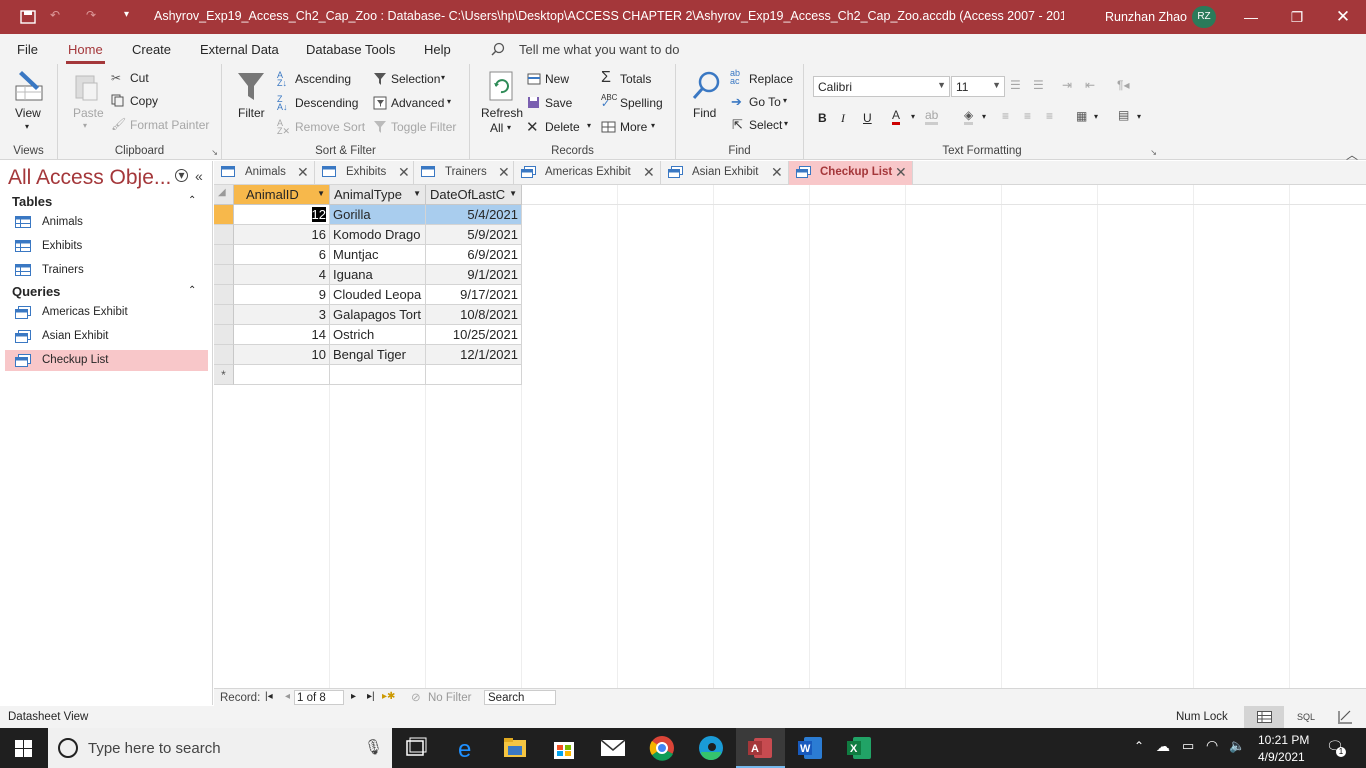 The height and width of the screenshot is (768, 1366). I want to click on save-button: Save, so click(558, 103).